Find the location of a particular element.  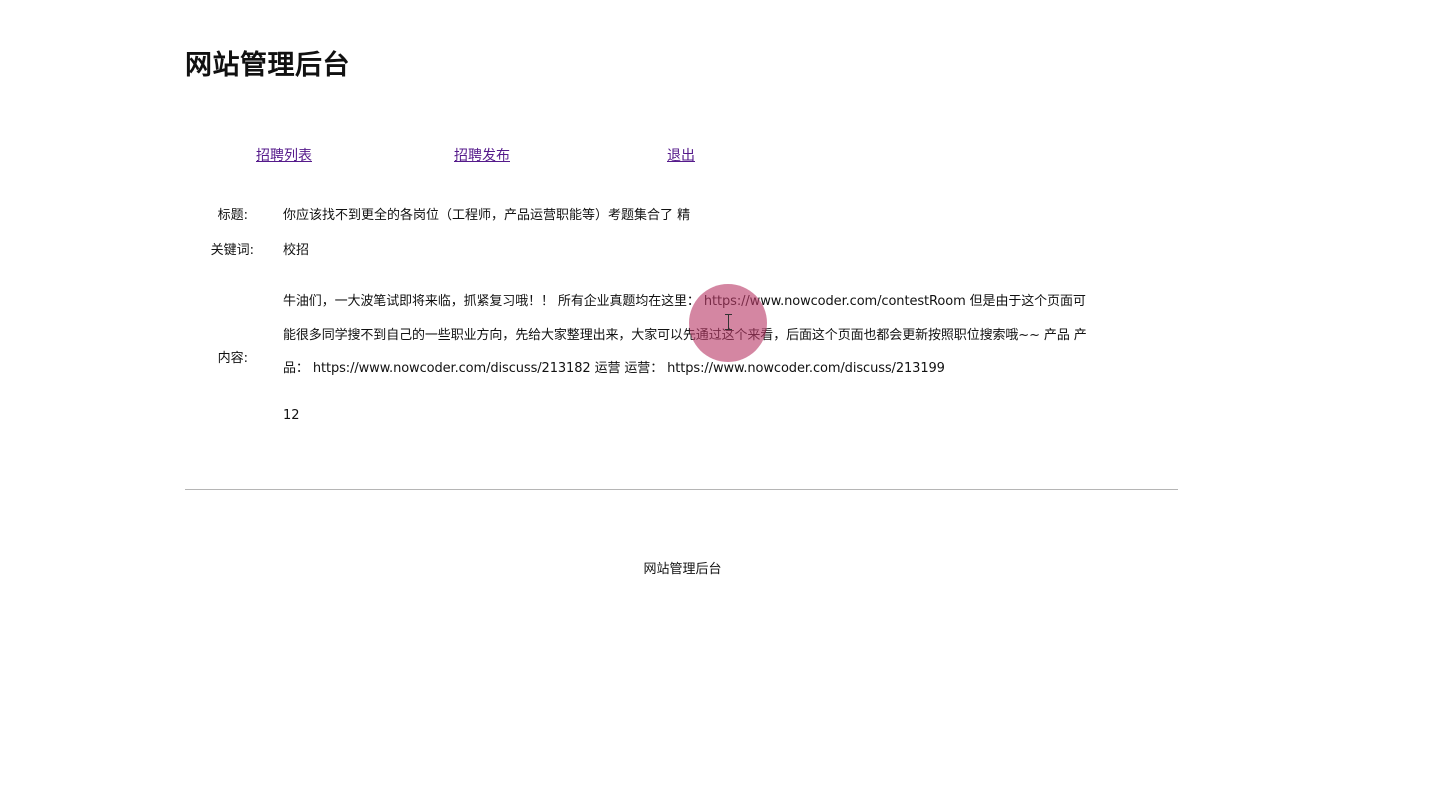

footer-text: 网站管理后台 is located at coordinates (682, 569).